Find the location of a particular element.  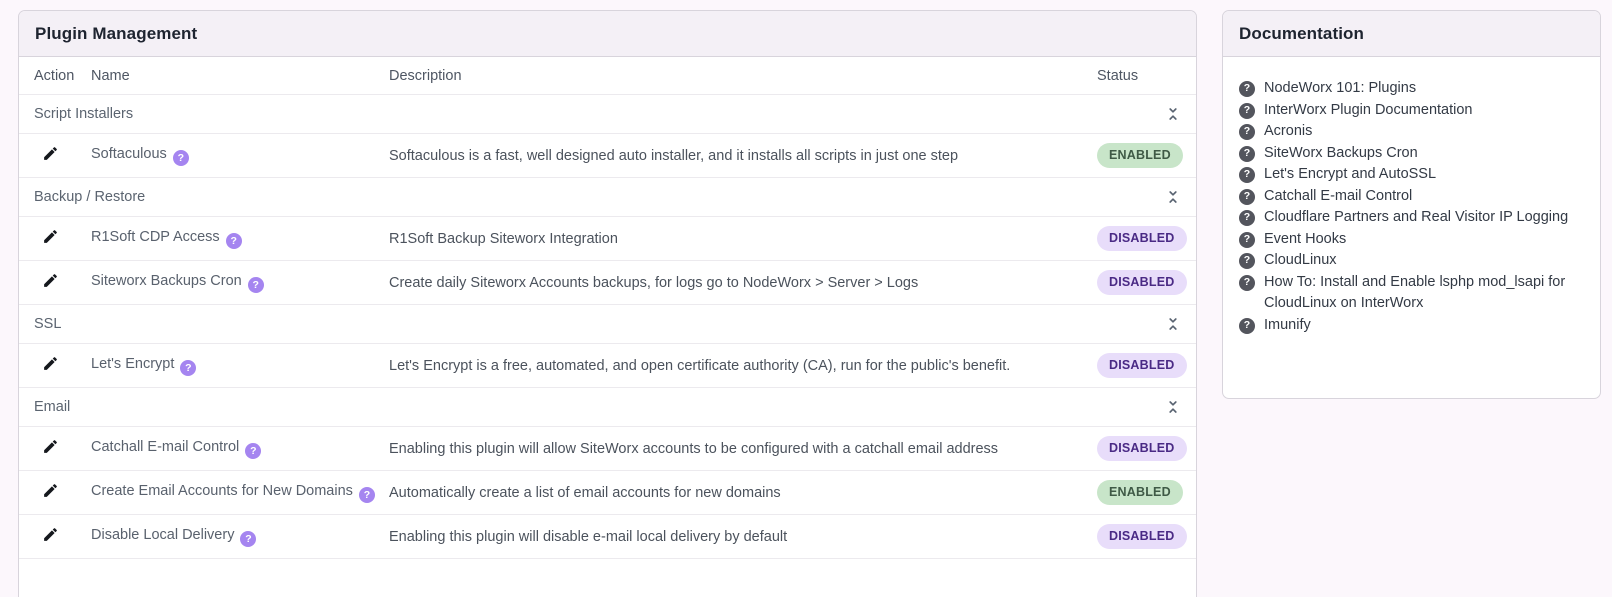

section-row: Email is located at coordinates (607, 407).